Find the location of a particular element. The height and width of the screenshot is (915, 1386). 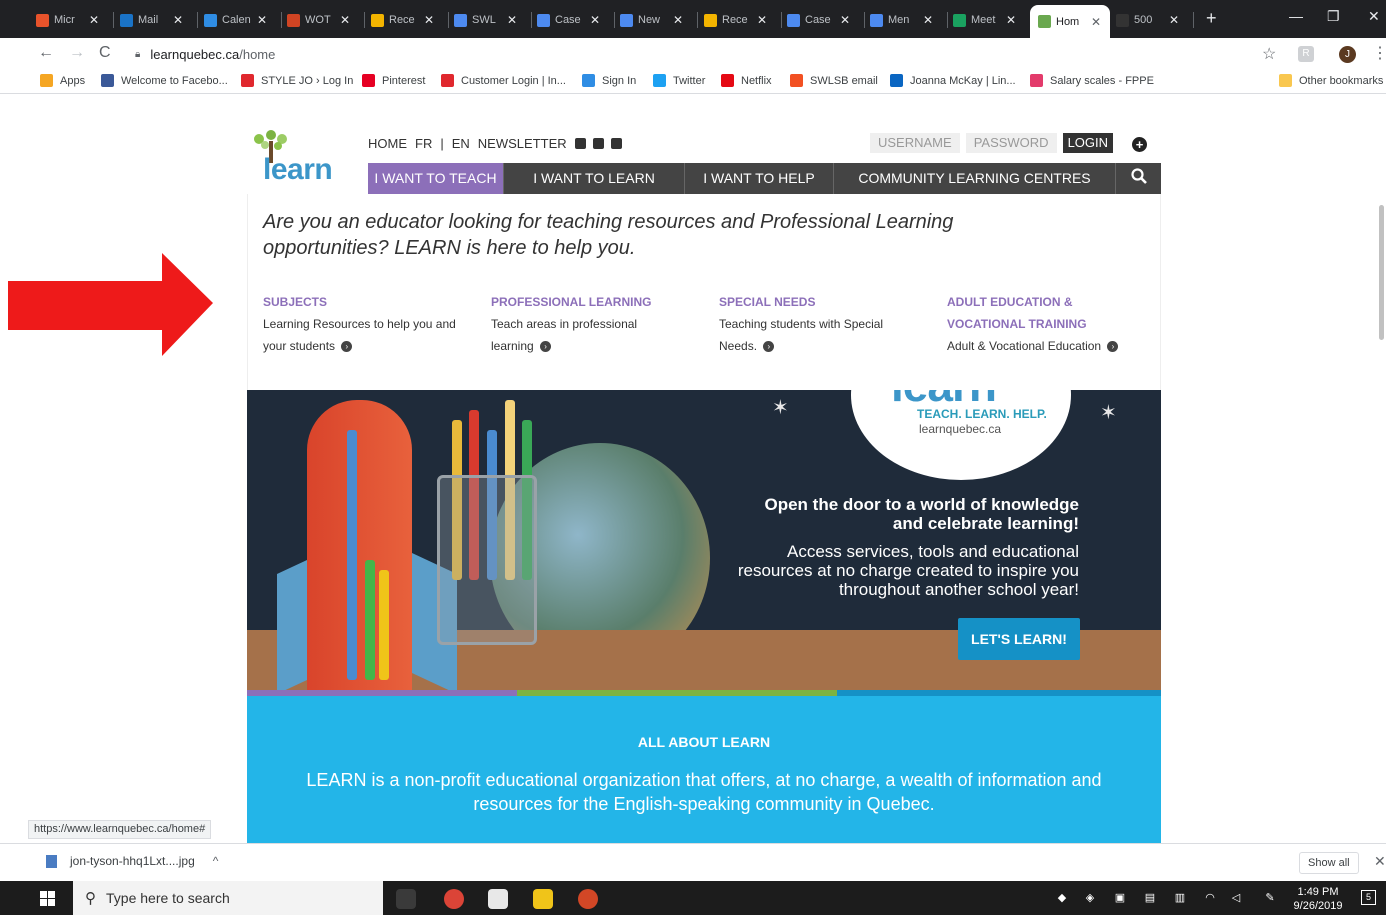

nav-i-want-to-teach: I WANT TO TEACH is located at coordinates (436, 178).